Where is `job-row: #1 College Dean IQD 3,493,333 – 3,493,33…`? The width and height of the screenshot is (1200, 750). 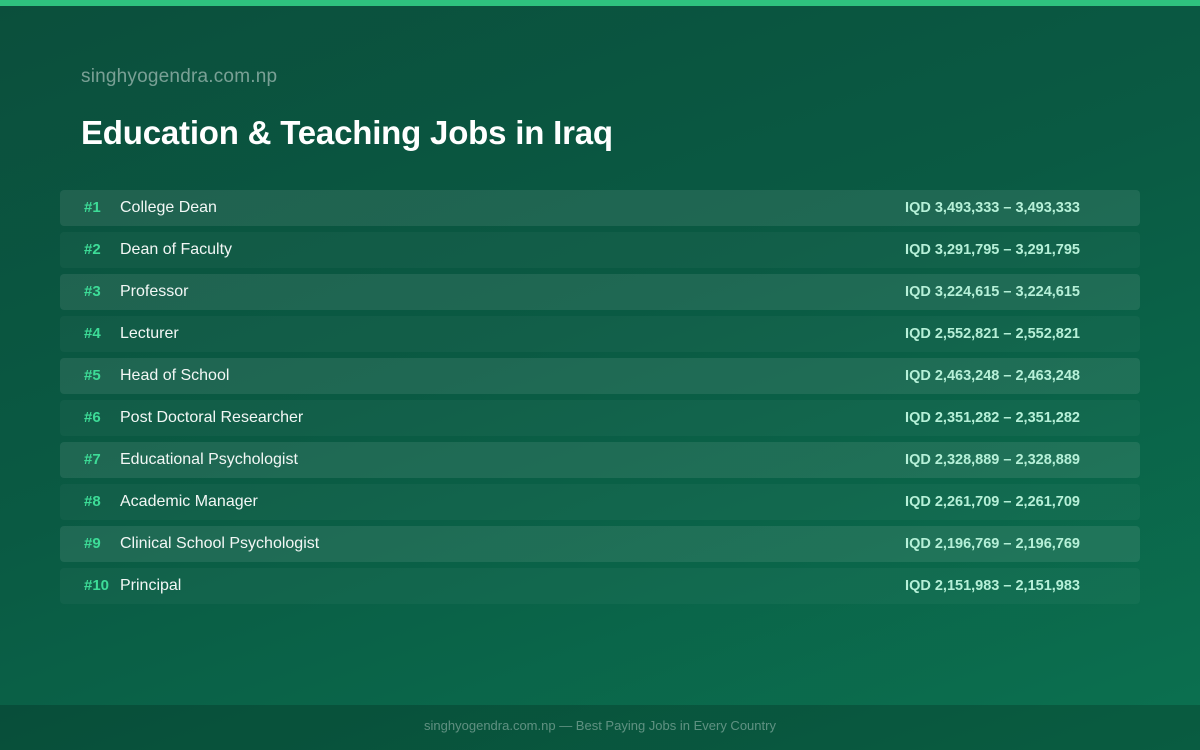 job-row: #1 College Dean IQD 3,493,333 – 3,493,33… is located at coordinates (600, 208).